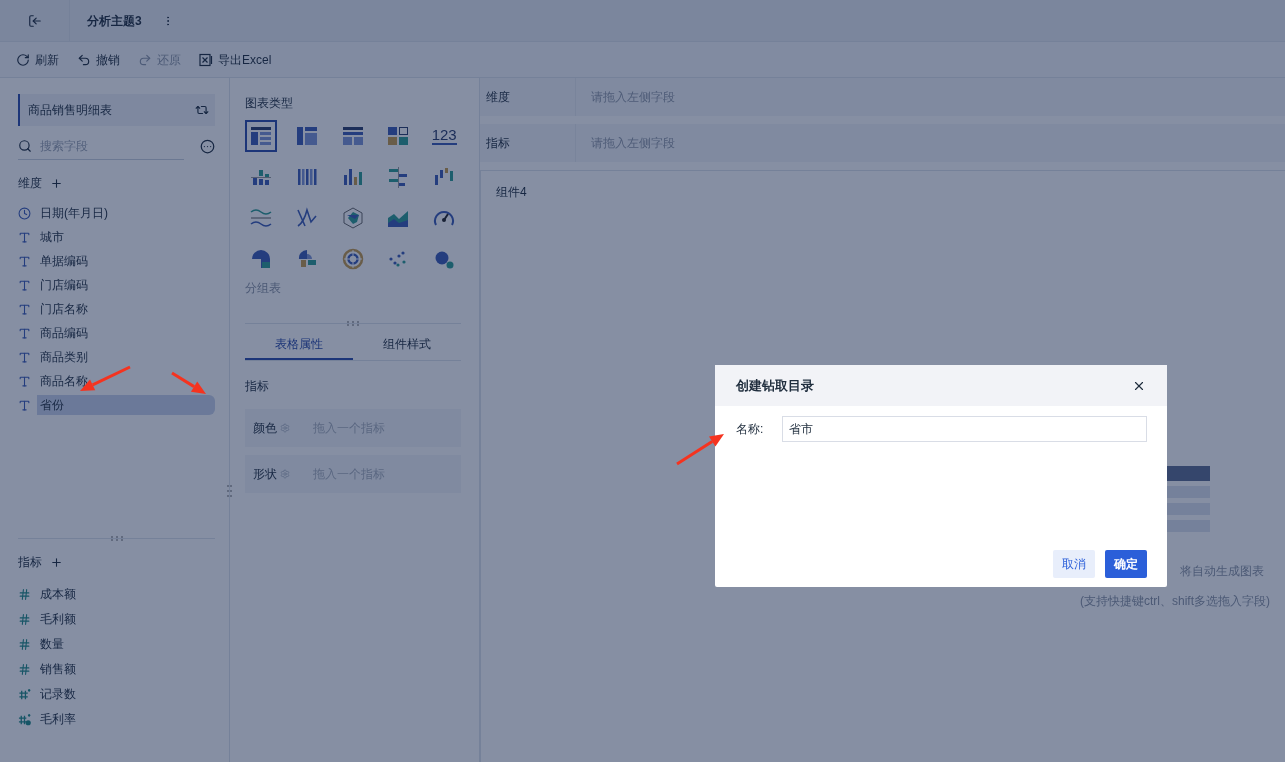 Image resolution: width=1285 pixels, height=762 pixels. Describe the element at coordinates (52, 644) in the screenshot. I see `field-item: 数量` at that location.